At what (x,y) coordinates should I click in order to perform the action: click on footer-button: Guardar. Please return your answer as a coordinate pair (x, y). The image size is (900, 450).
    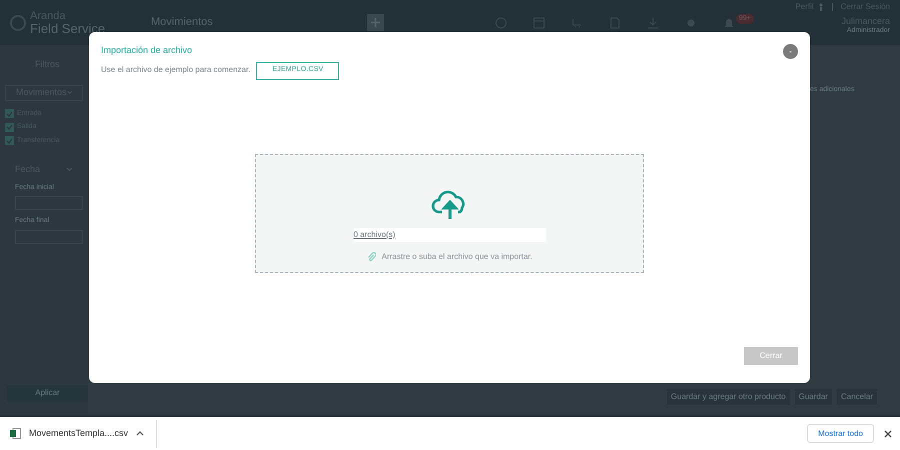
    Looking at the image, I should click on (813, 397).